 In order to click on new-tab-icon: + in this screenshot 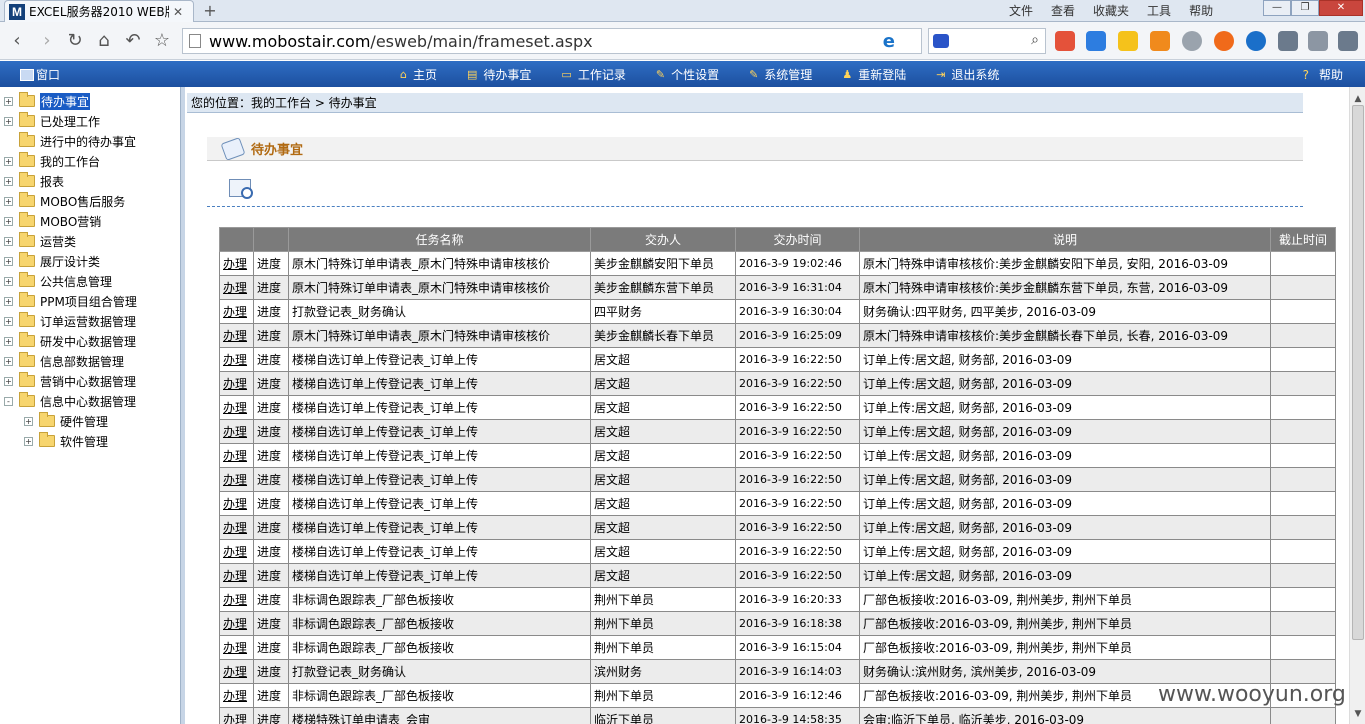, I will do `click(210, 11)`.